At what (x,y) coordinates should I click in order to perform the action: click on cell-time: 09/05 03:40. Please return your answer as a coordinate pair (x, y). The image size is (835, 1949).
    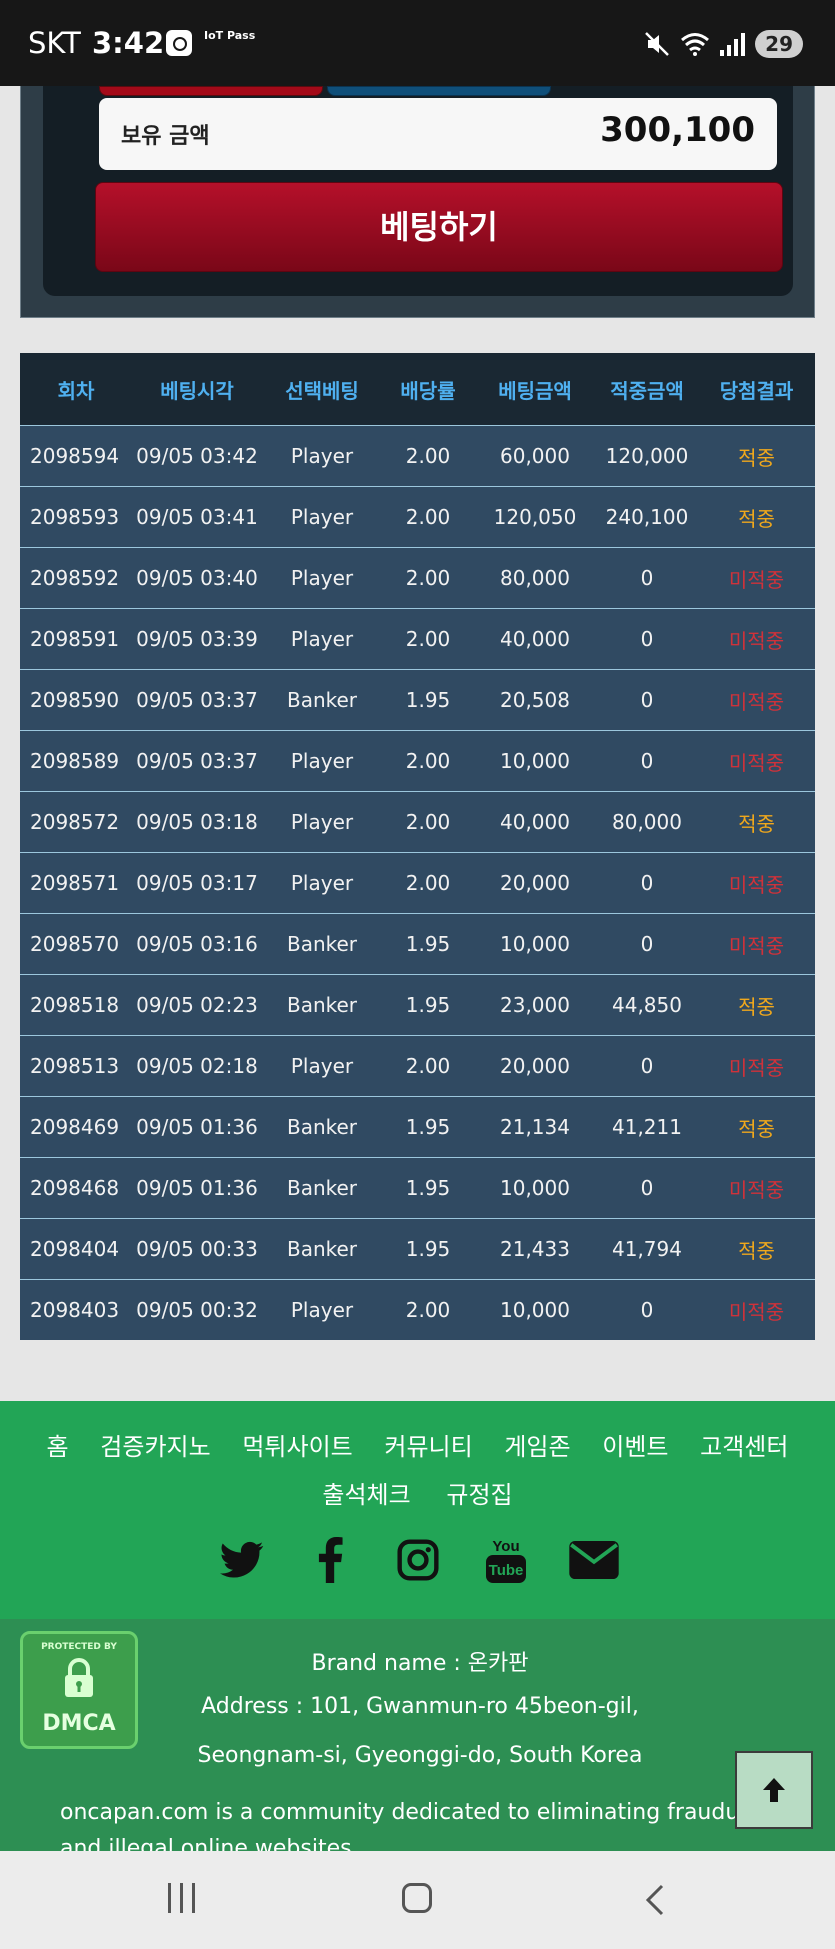
    Looking at the image, I should click on (197, 578).